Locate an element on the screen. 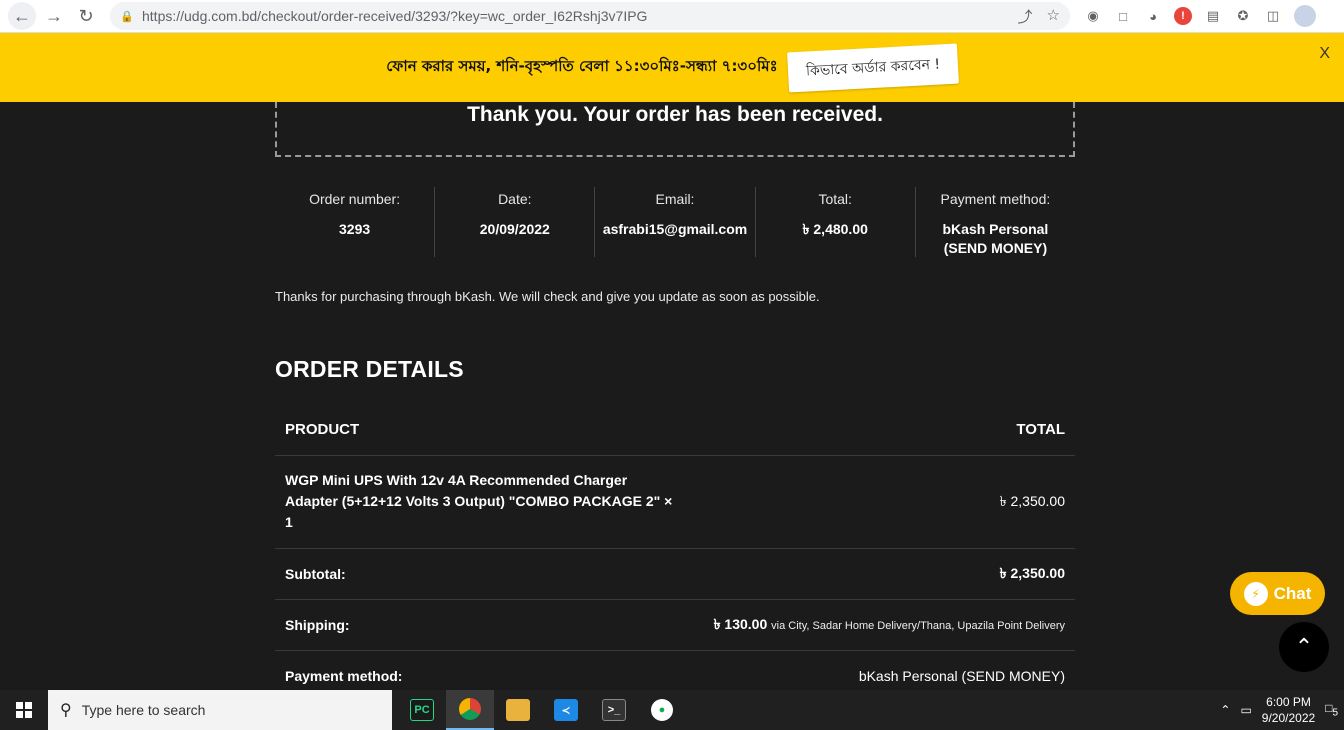  thank-you-box: Thank you. Your order has been received. is located at coordinates (675, 129).